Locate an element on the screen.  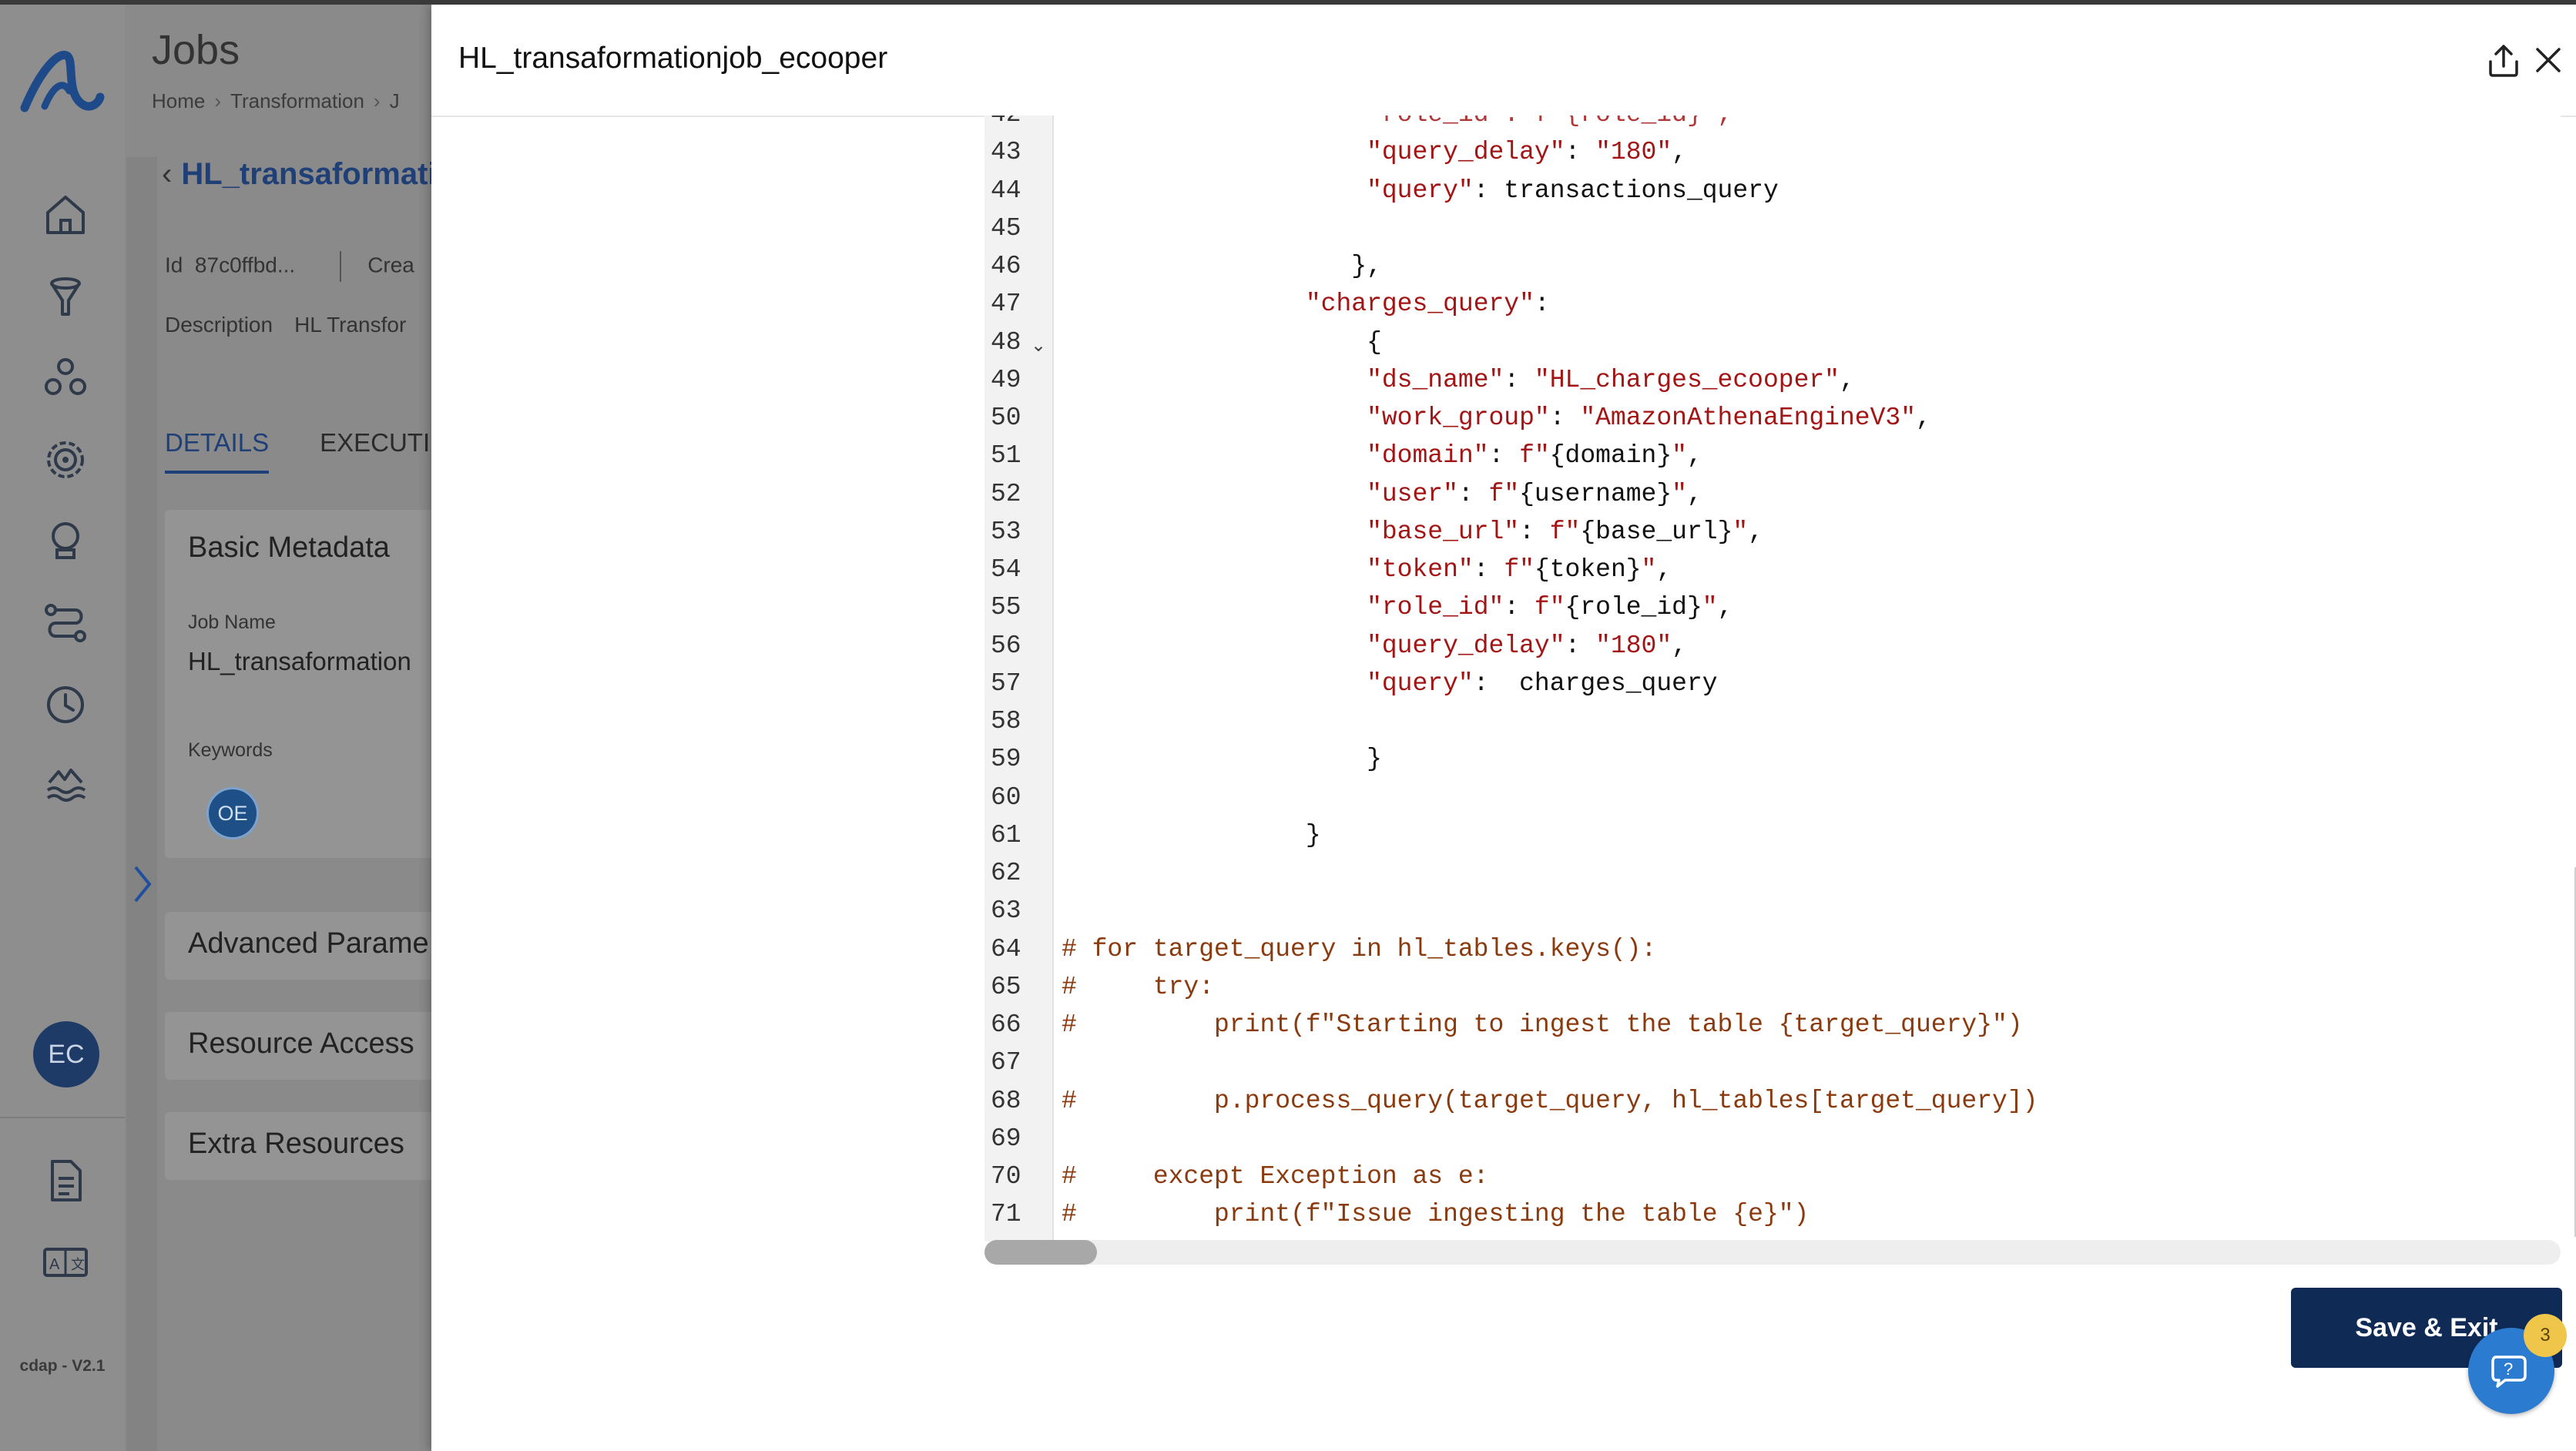
fold-chevron-icon: ⌄ is located at coordinates (1038, 345).